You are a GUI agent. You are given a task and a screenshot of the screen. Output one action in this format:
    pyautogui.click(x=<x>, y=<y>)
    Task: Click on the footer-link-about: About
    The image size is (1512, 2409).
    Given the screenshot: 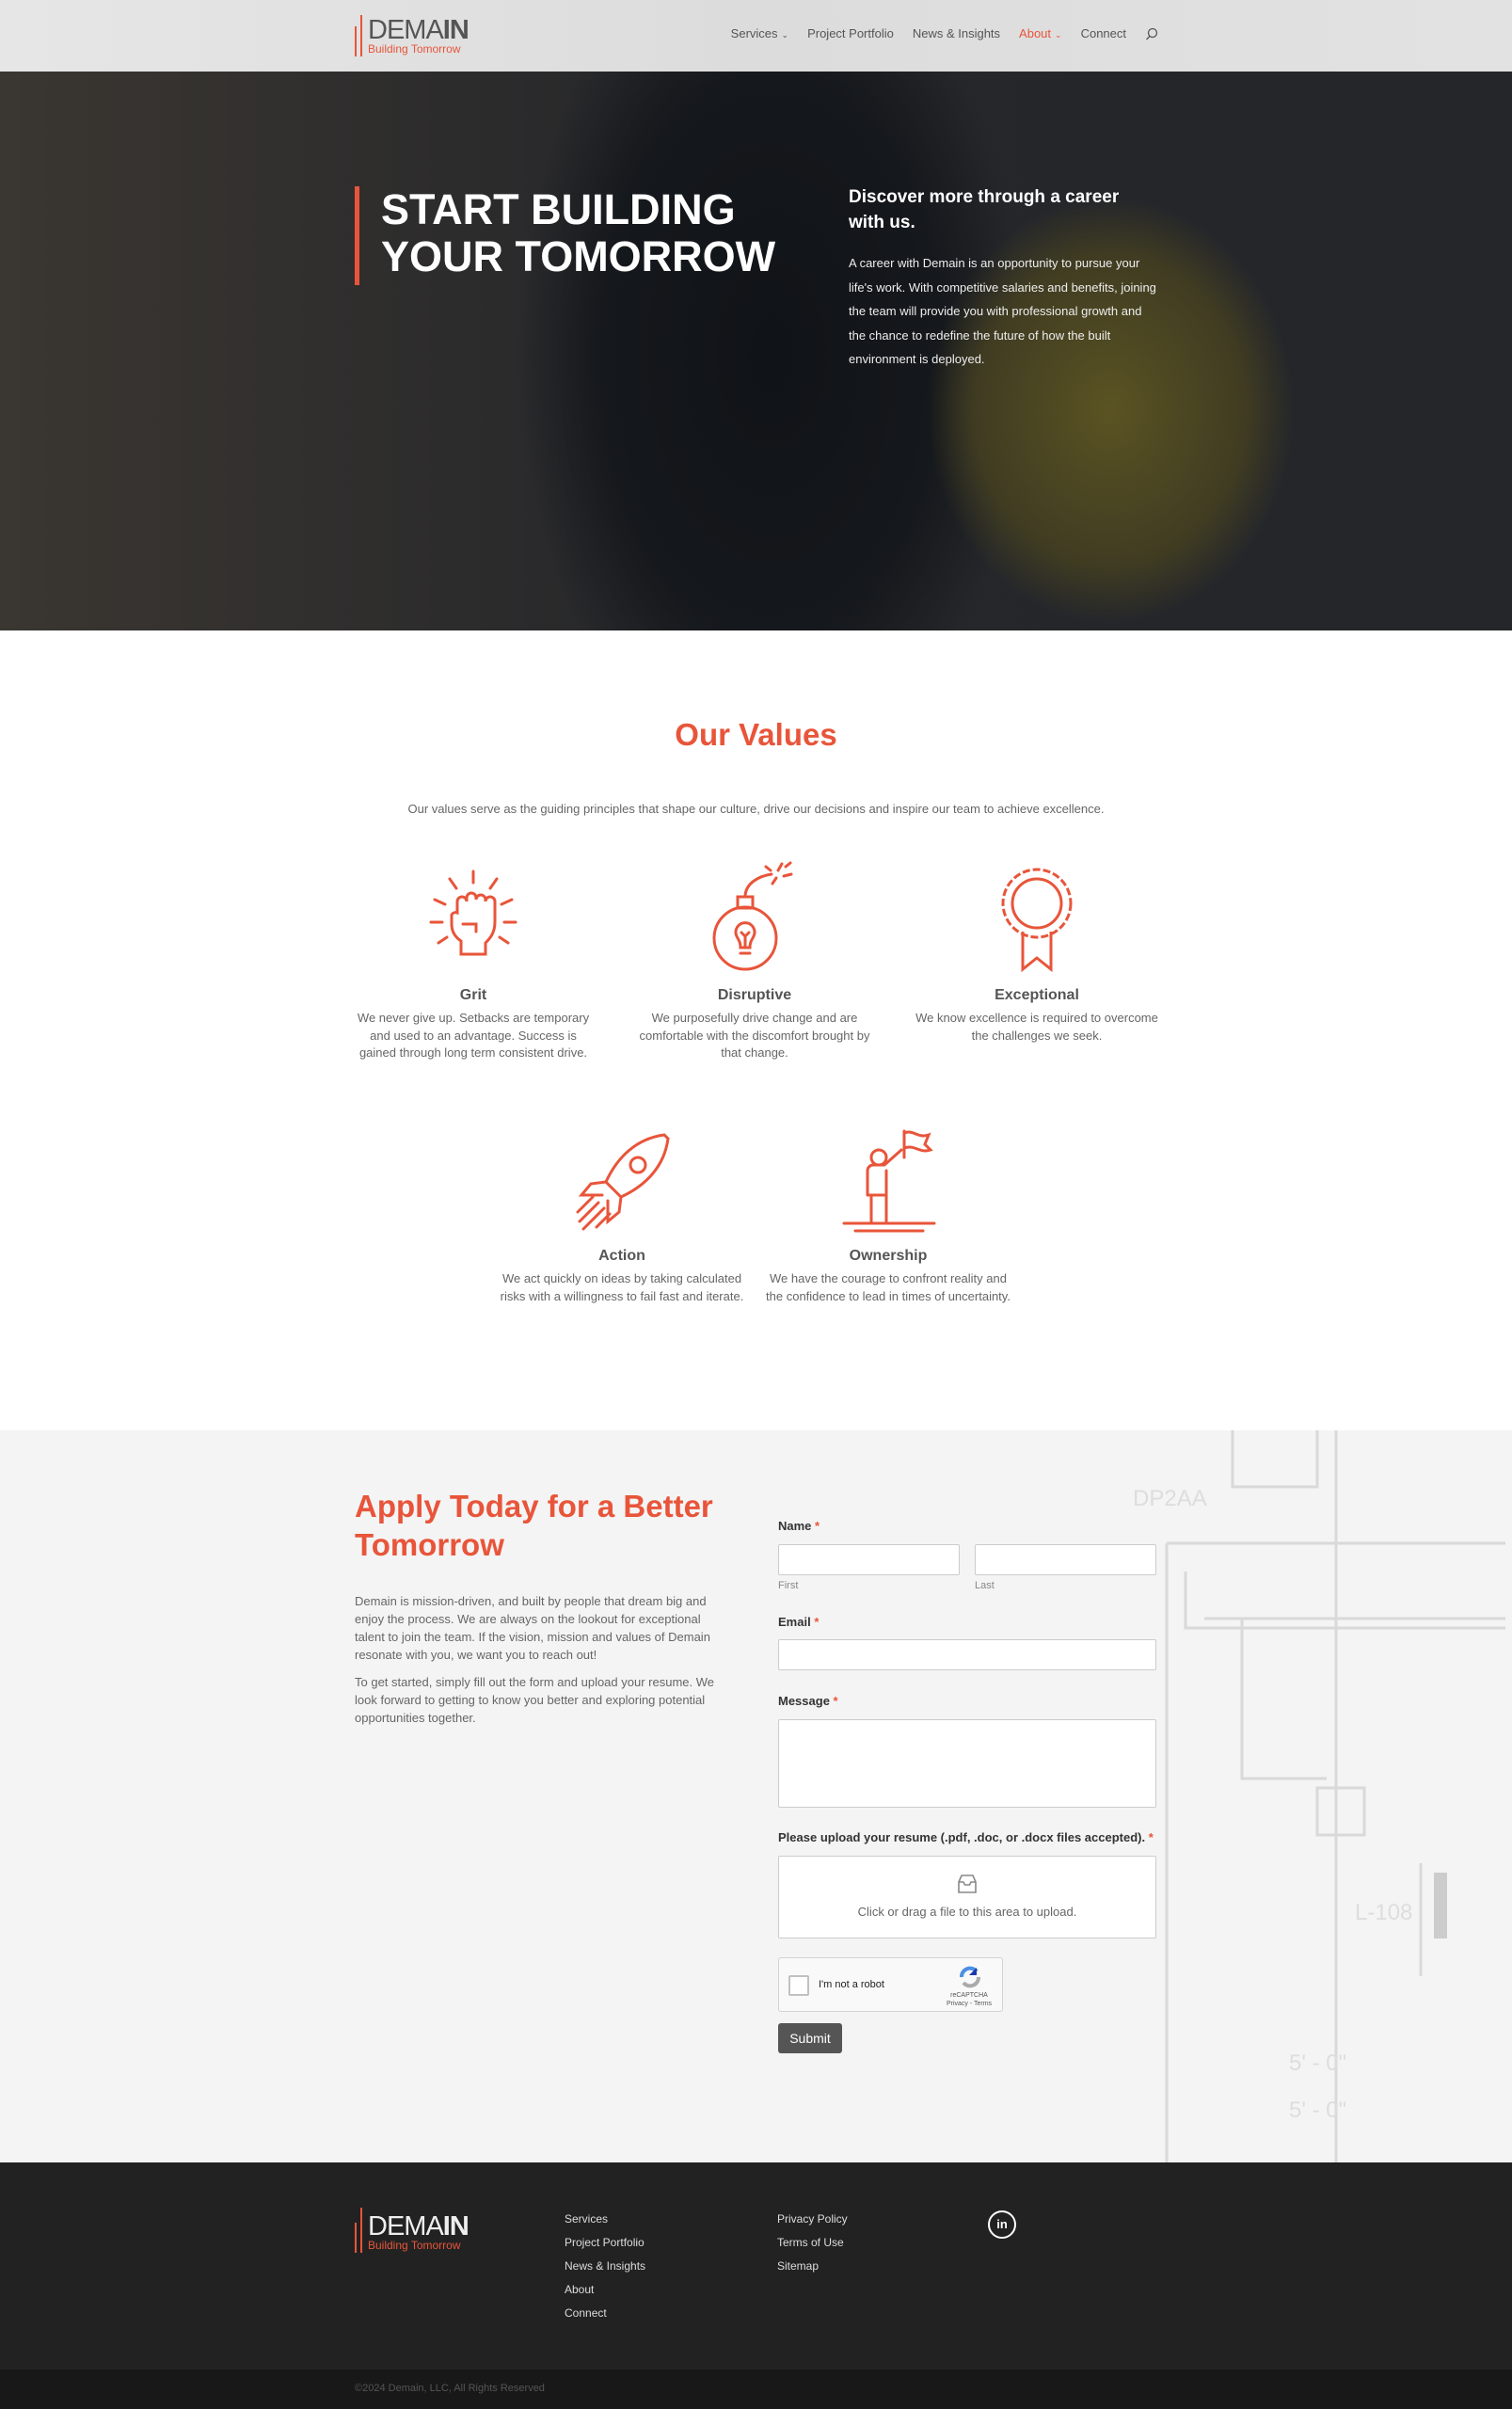 What is the action you would take?
    pyautogui.click(x=605, y=2290)
    